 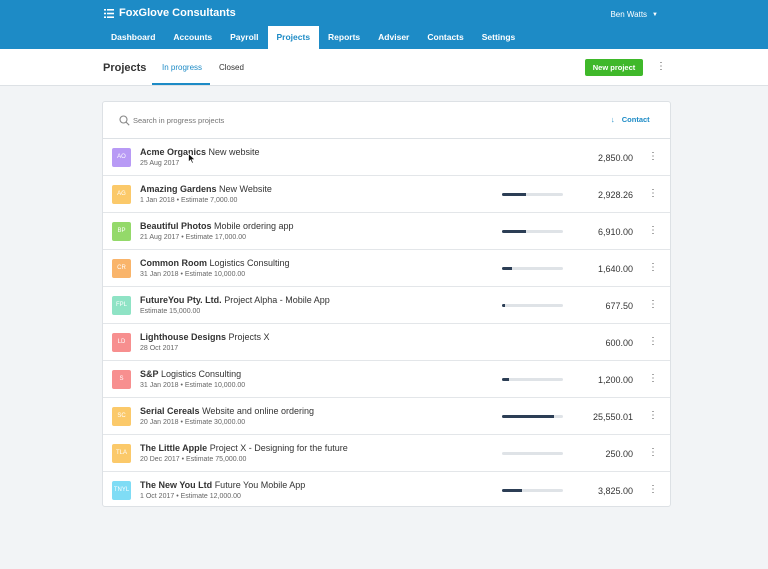 What do you see at coordinates (612, 417) in the screenshot?
I see `project-amount: 25,550.01` at bounding box center [612, 417].